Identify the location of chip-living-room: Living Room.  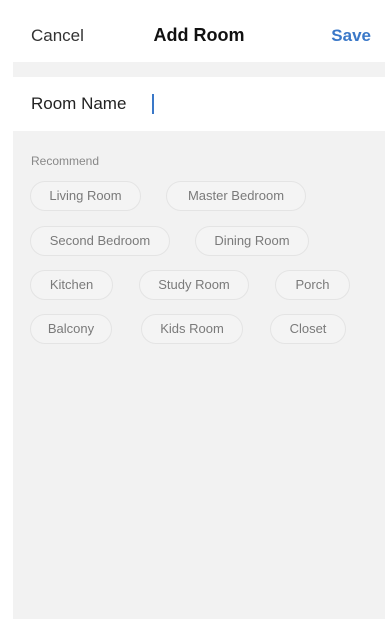
(85, 196).